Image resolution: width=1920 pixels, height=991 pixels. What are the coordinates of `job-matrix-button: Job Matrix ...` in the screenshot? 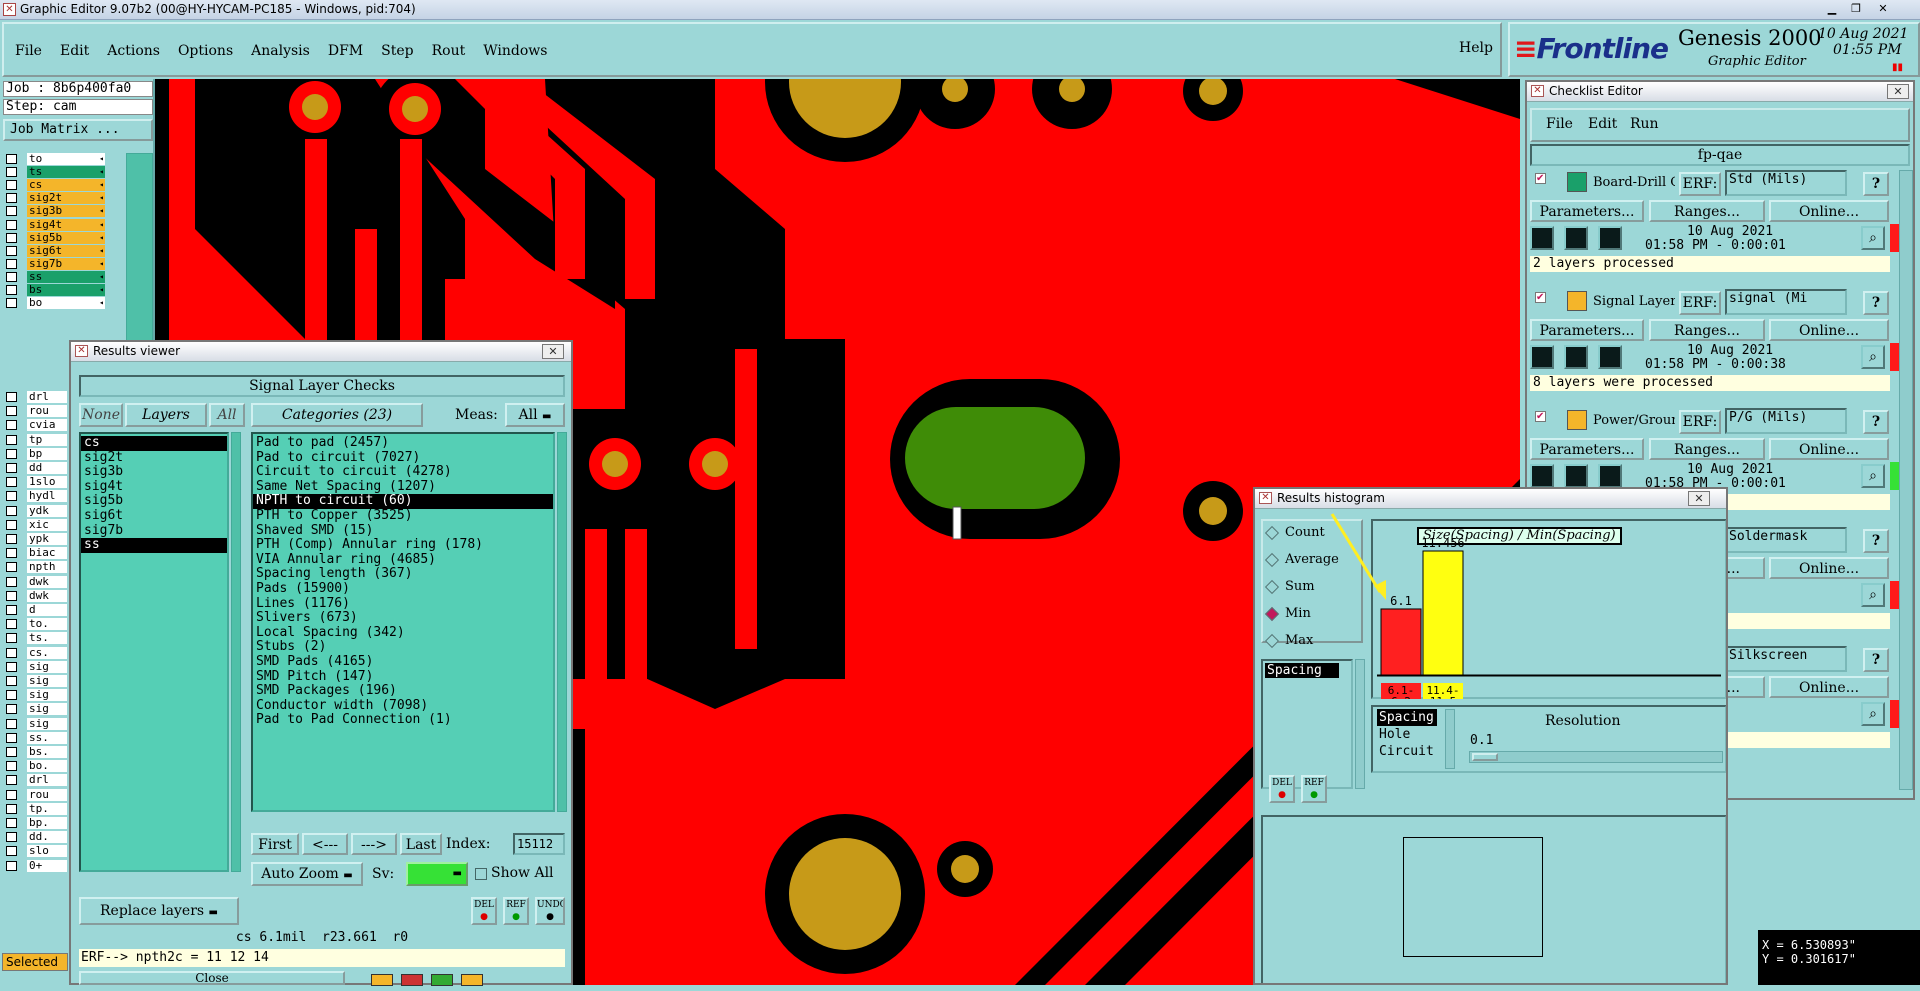 It's located at (78, 130).